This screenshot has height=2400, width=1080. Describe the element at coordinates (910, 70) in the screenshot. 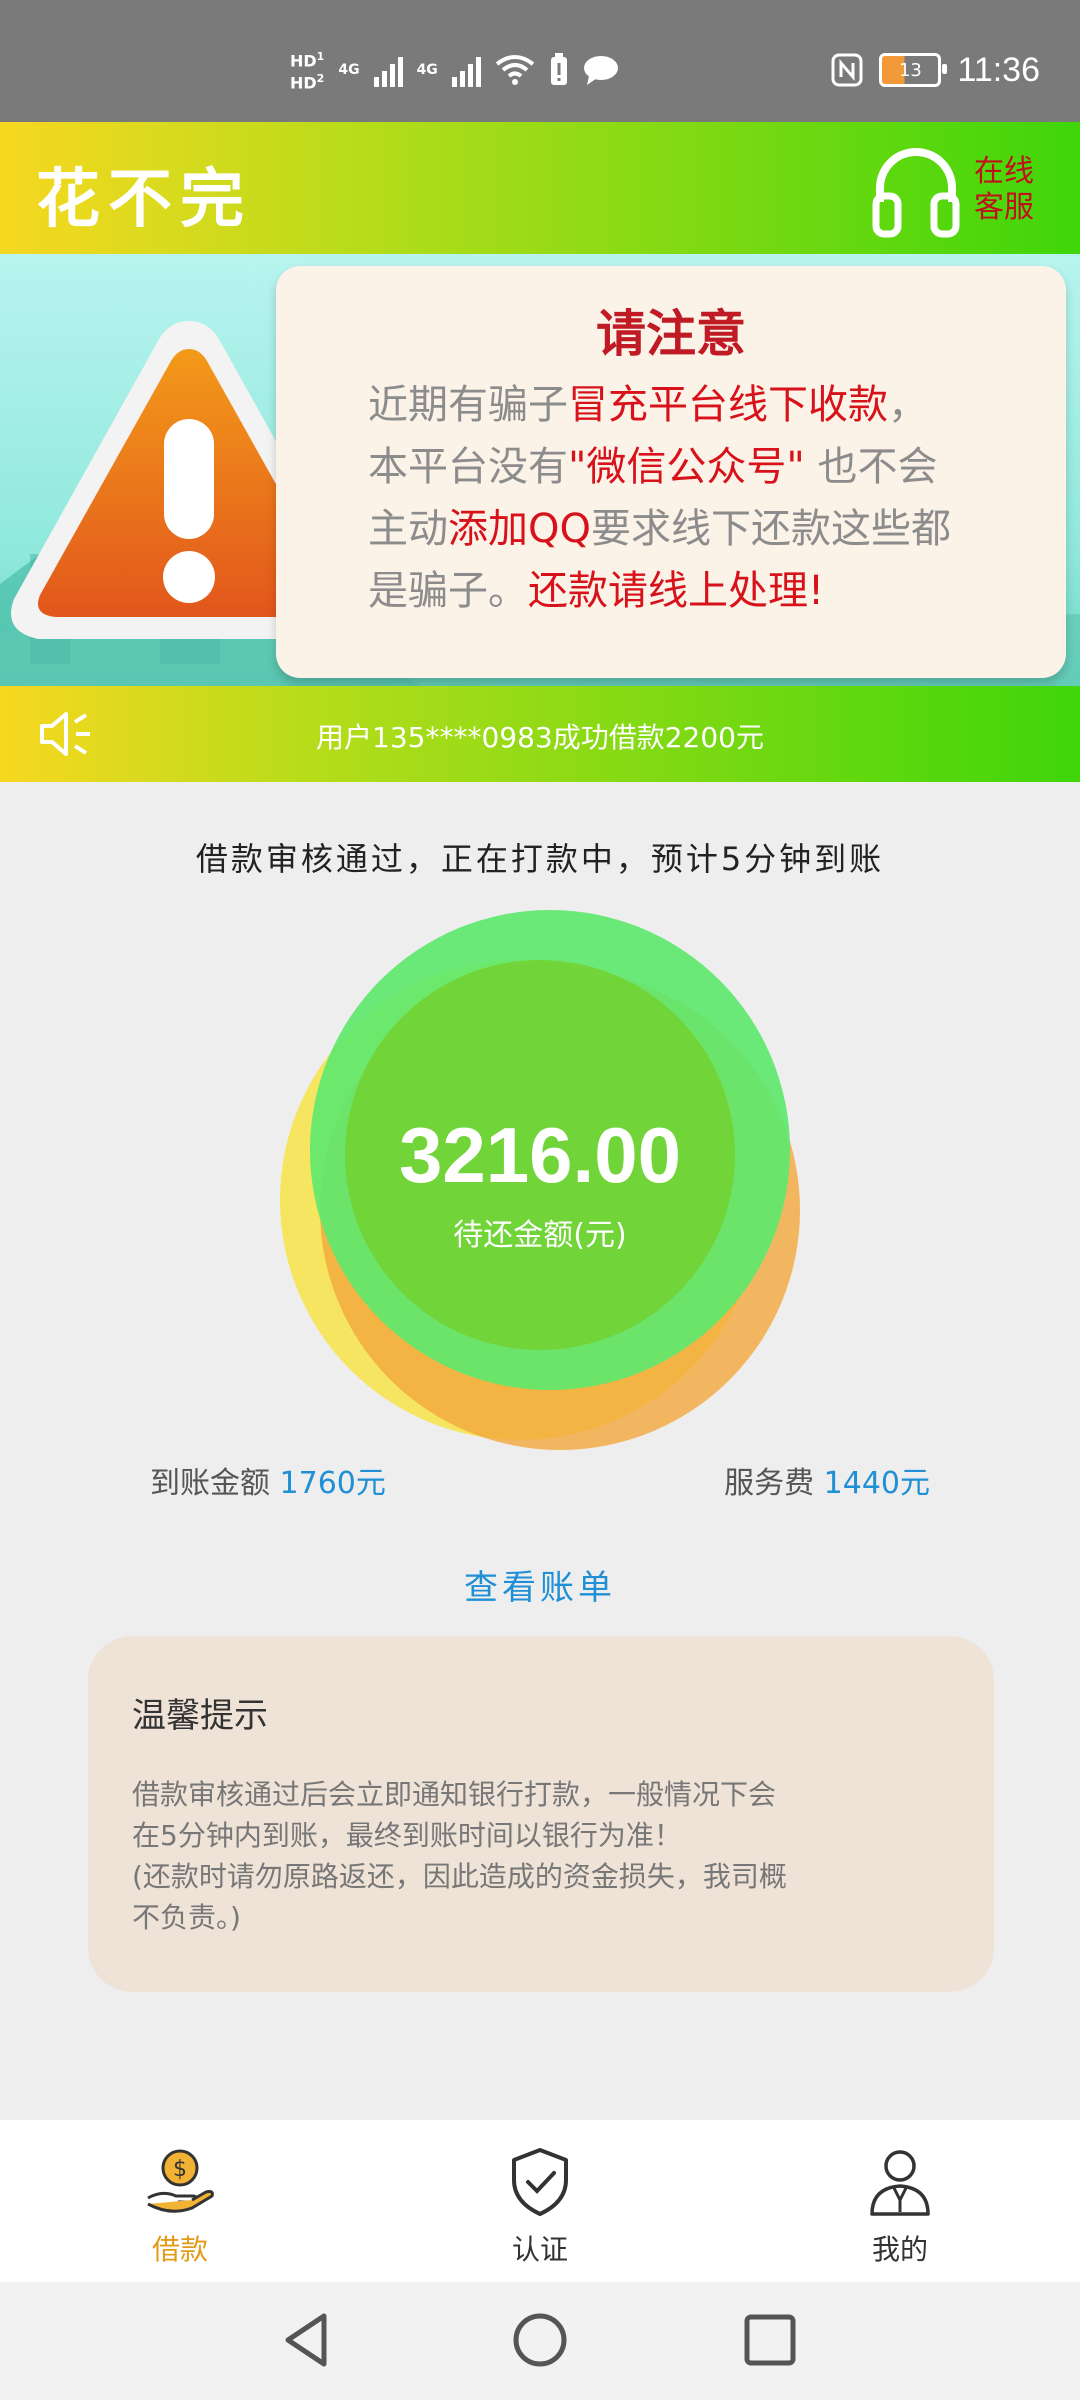

I see `battery-level: 13` at that location.